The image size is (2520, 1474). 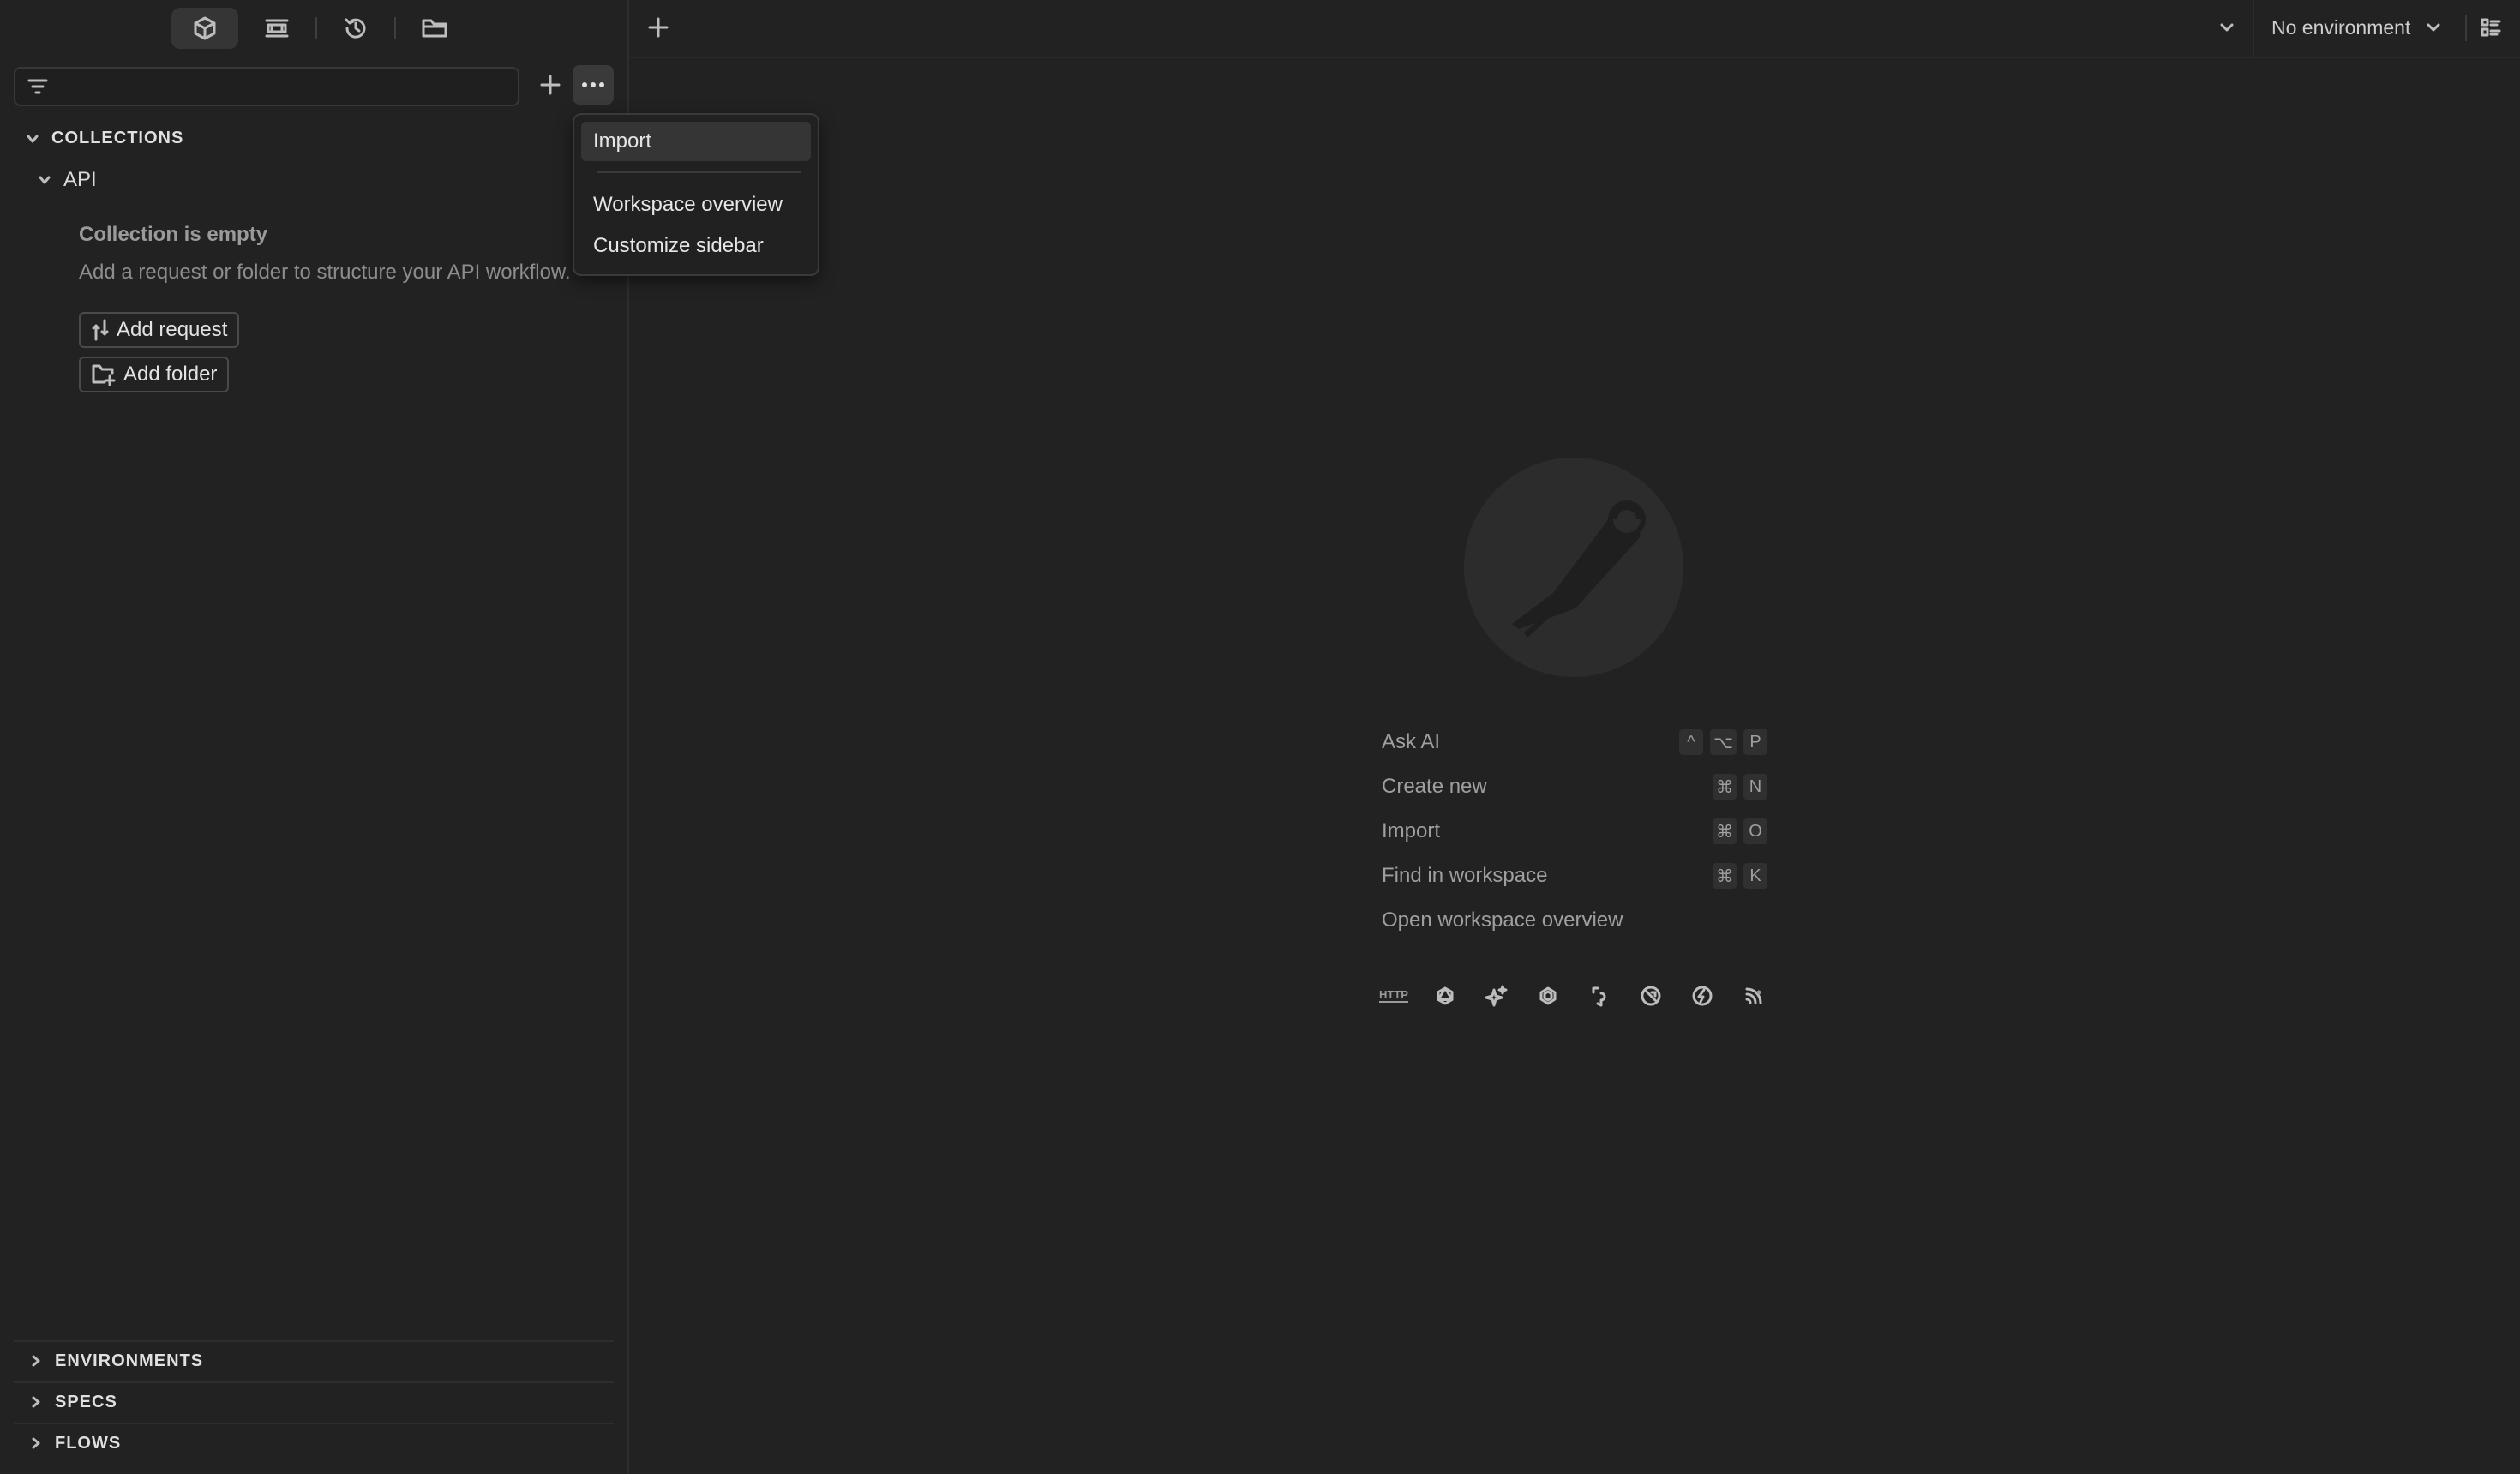 I want to click on http-icon: HTTP, so click(x=1393, y=995).